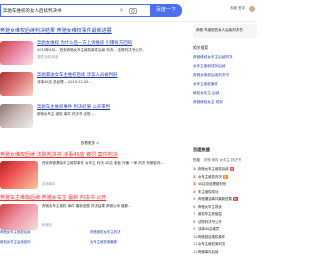 The width and height of the screenshot is (320, 263). What do you see at coordinates (225, 185) in the screenshot?
I see `hot-item: 3 4S店总经理被判刑` at bounding box center [225, 185].